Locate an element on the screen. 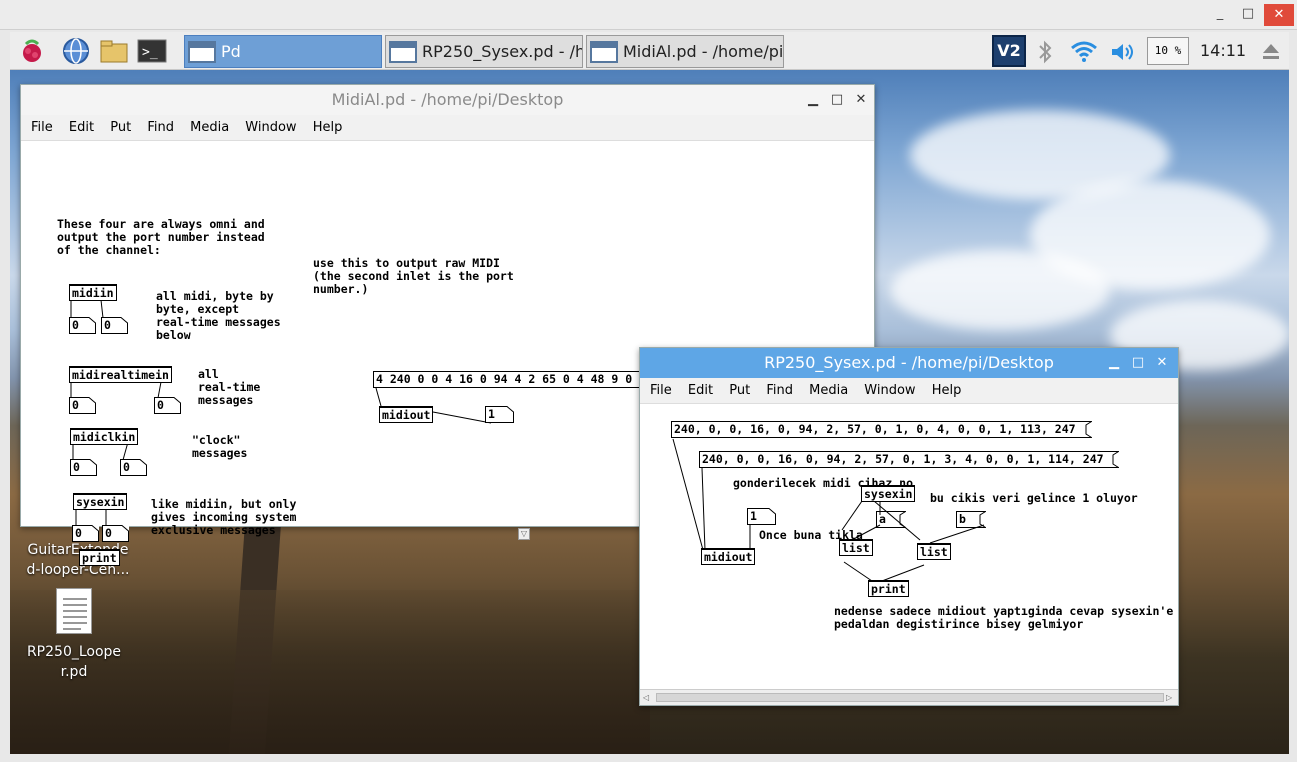 This screenshot has width=1297, height=762. clock: 14:11 is located at coordinates (1223, 50).